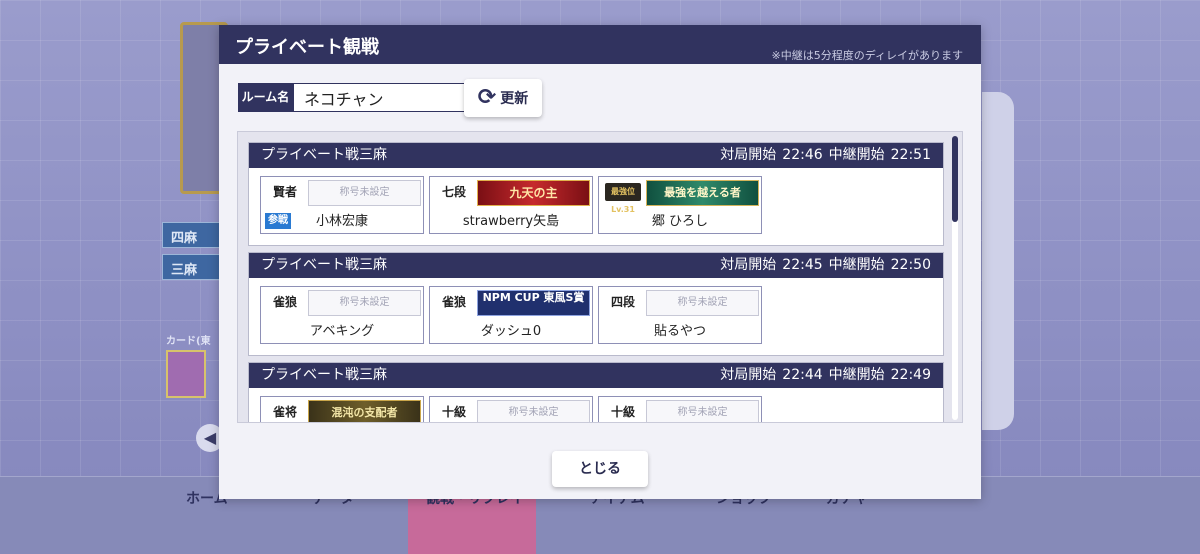 The height and width of the screenshot is (554, 1200). I want to click on relay-time: 22:49, so click(910, 375).